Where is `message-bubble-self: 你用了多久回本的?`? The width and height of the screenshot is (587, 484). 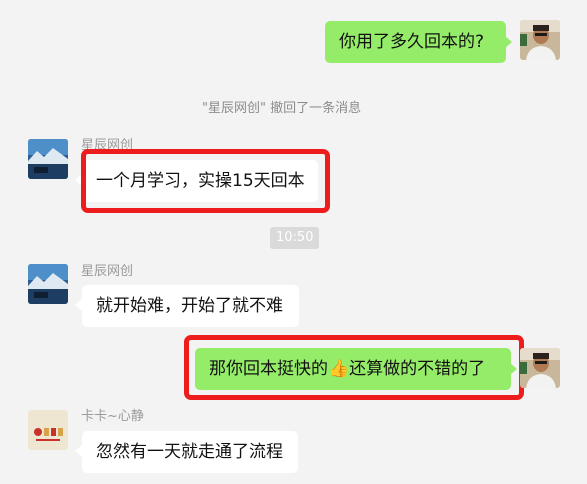 message-bubble-self: 你用了多久回本的? is located at coordinates (415, 42).